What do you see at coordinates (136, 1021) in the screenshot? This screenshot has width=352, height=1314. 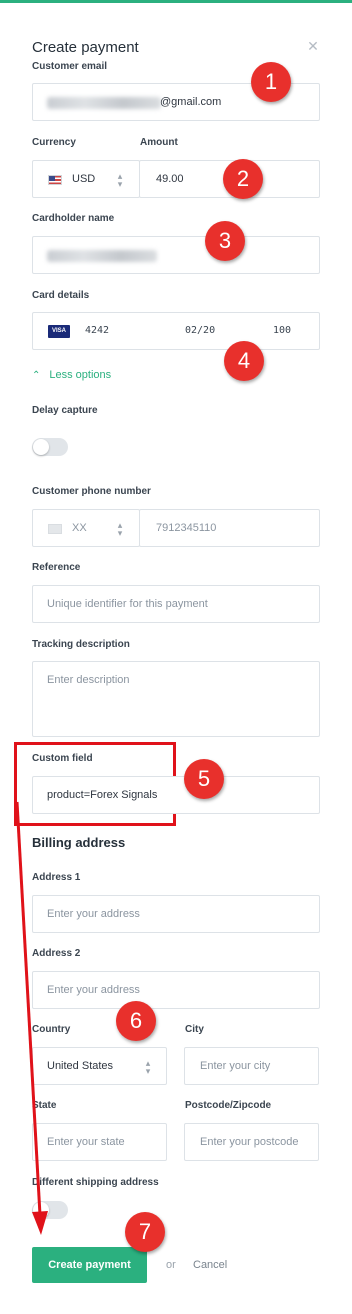 I see `annotation-badge-6: 6` at bounding box center [136, 1021].